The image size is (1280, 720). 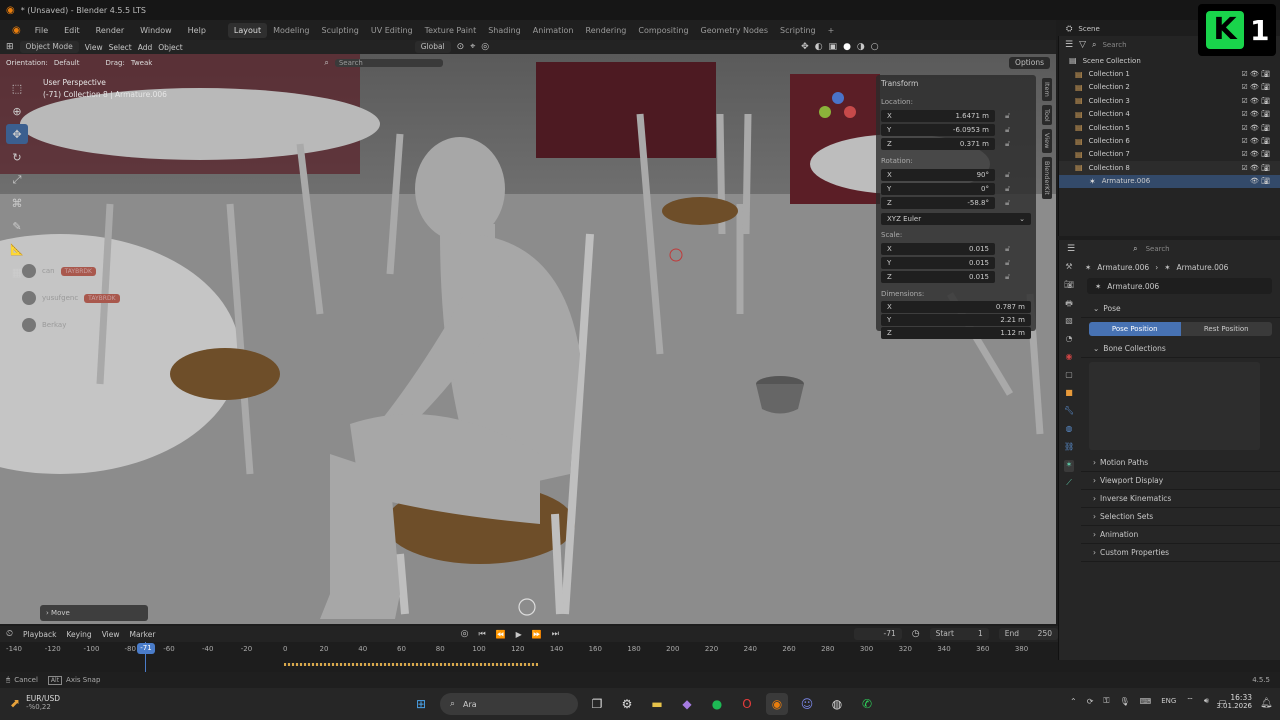 What do you see at coordinates (956, 307) in the screenshot?
I see `dimensions-x-field: X 0.787 m` at bounding box center [956, 307].